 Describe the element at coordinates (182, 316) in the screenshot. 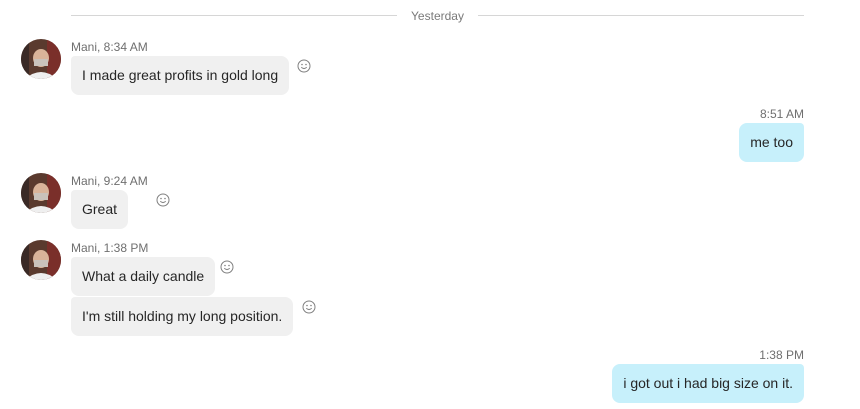

I see `message-bubble: I'm still holding my long position.` at that location.